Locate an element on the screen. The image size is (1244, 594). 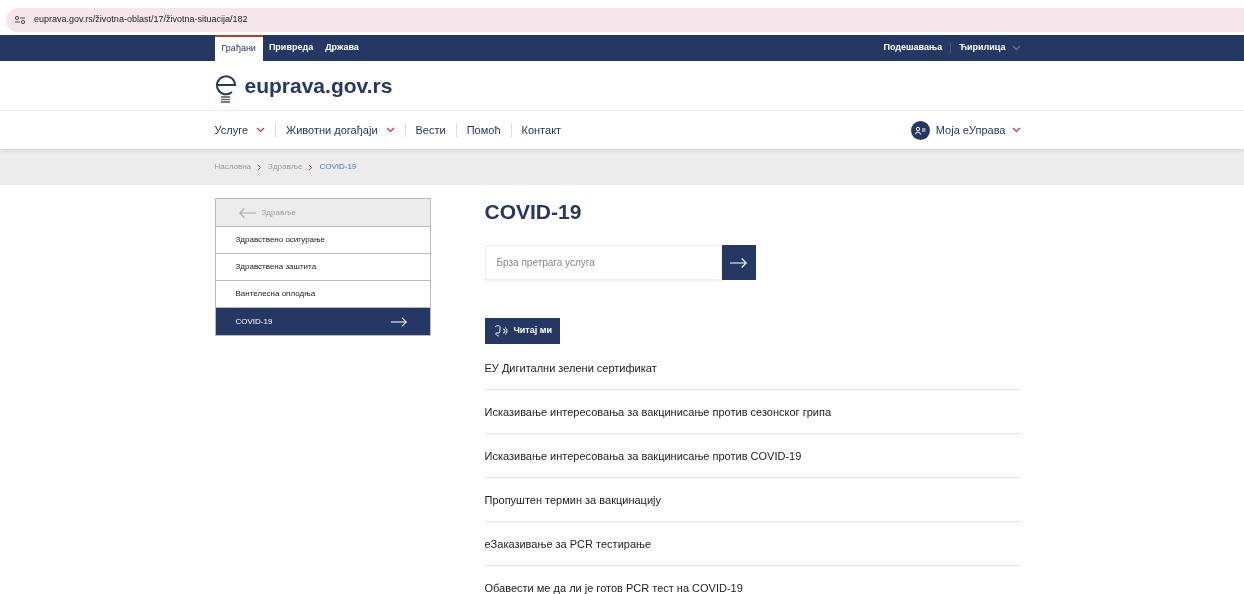
audience-tab: Држава is located at coordinates (342, 48).